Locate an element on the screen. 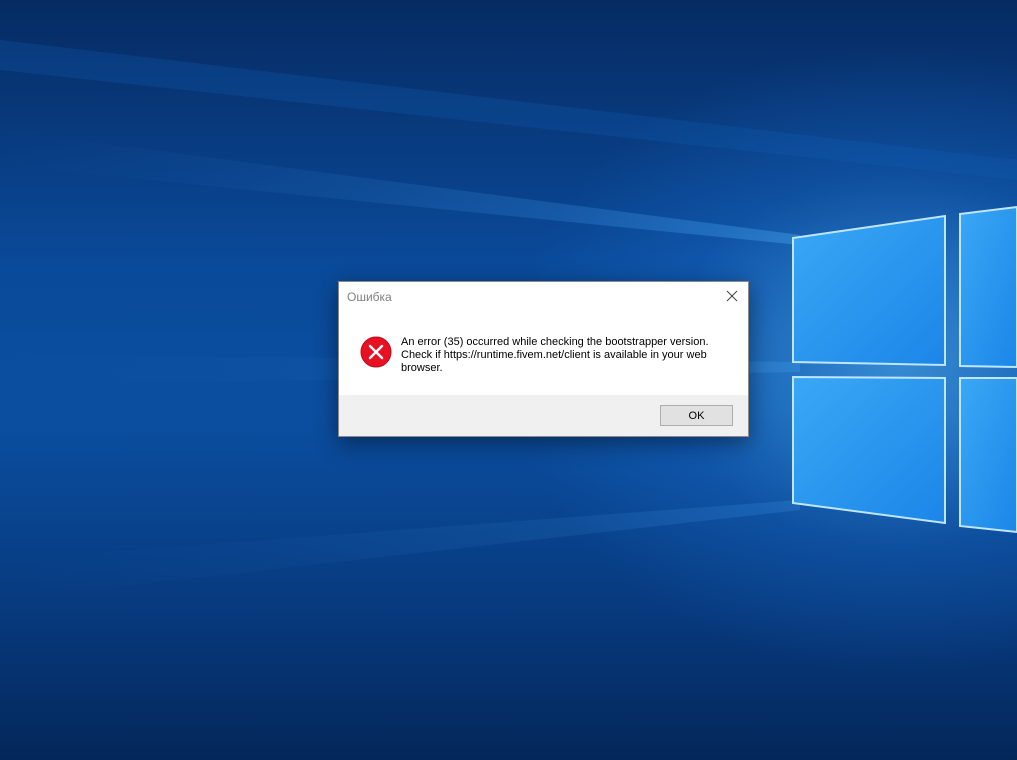 The height and width of the screenshot is (760, 1017). dialog-titlebar: Ошибка is located at coordinates (543, 297).